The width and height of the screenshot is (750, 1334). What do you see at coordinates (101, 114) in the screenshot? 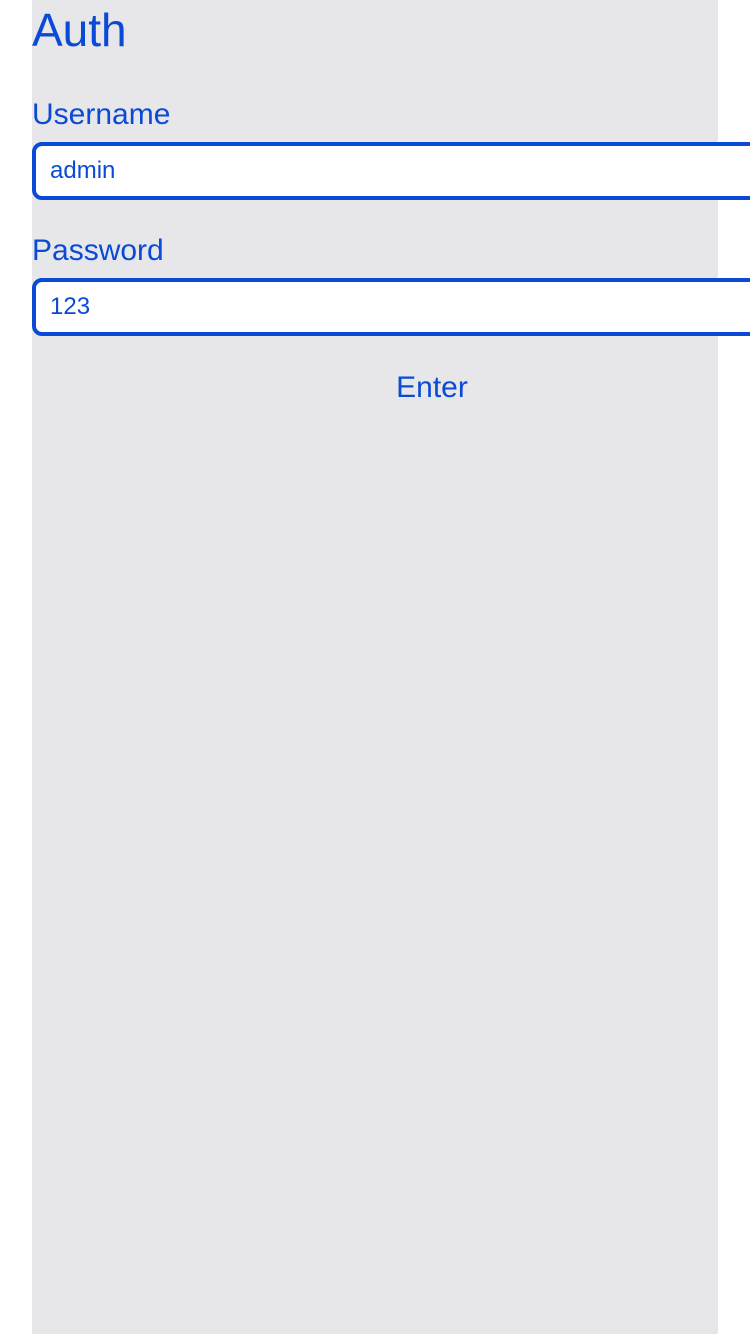
I see `username-label: Username` at bounding box center [101, 114].